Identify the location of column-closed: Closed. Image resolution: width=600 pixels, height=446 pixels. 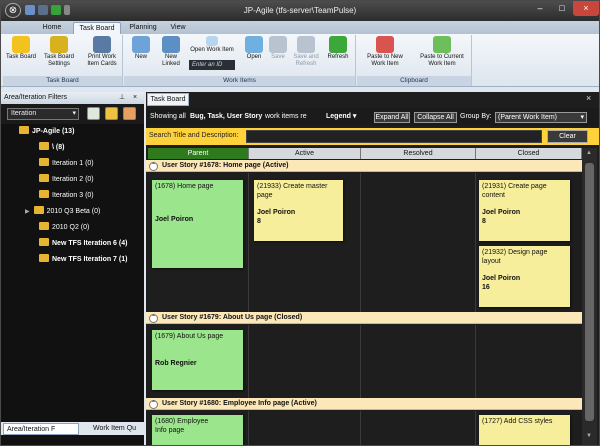
(529, 153).